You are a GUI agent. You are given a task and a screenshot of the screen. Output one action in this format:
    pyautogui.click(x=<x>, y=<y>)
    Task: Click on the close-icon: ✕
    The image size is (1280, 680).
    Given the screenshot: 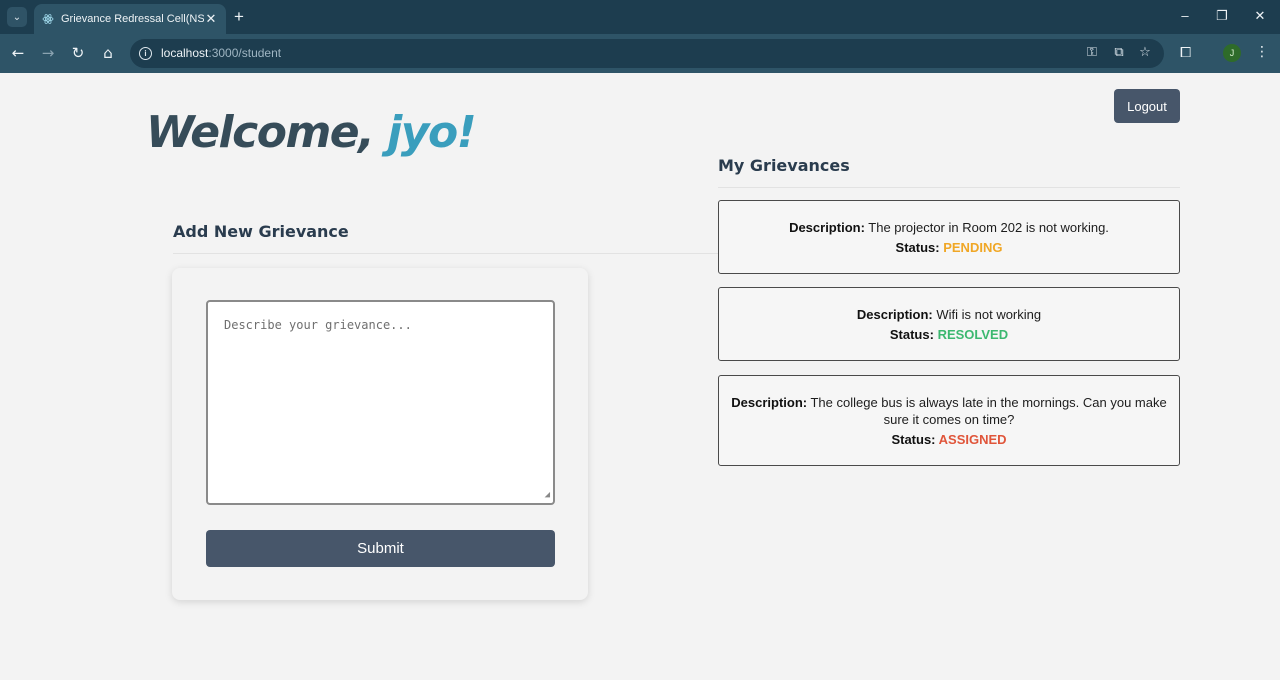 What is the action you would take?
    pyautogui.click(x=211, y=19)
    